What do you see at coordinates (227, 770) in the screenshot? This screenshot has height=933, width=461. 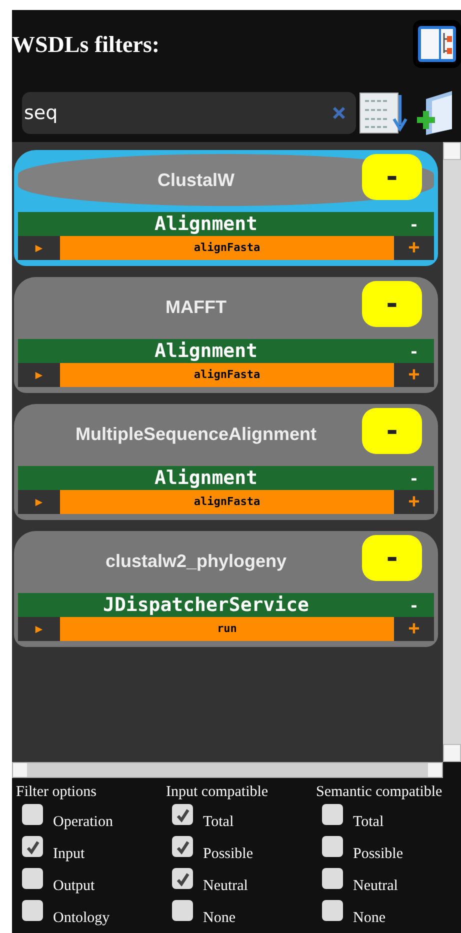 I see `horizontal-scrollbar` at bounding box center [227, 770].